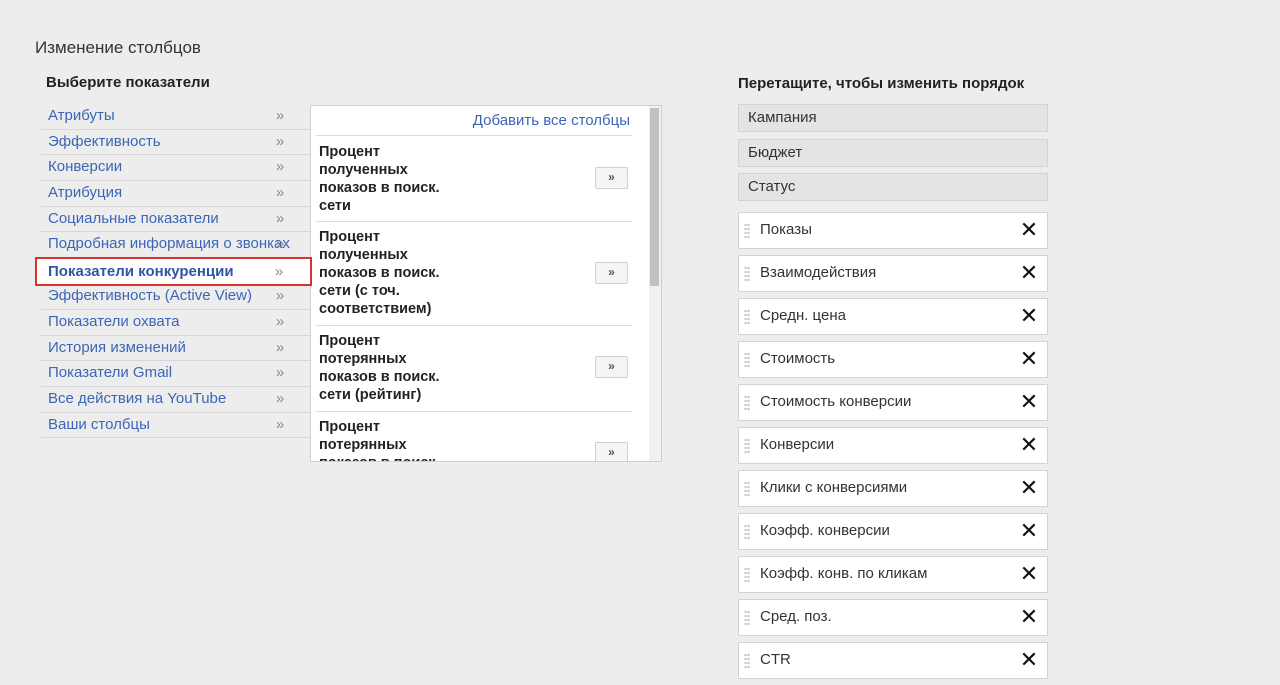 The image size is (1280, 685). Describe the element at coordinates (81, 115) in the screenshot. I see `category-label: Атрибуты` at that location.